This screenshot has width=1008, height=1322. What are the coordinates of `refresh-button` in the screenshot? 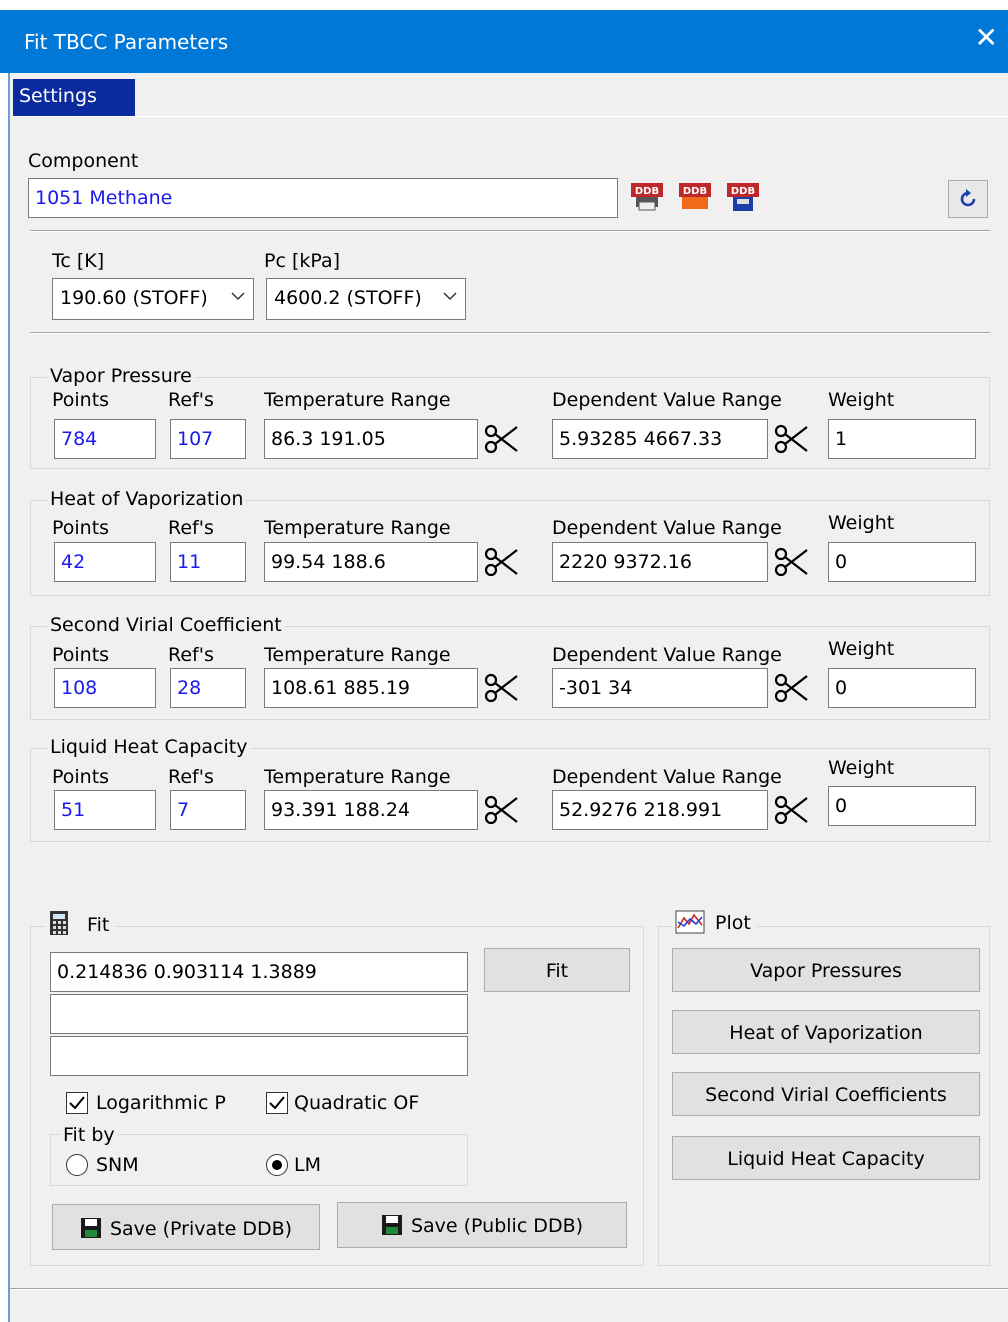 It's located at (968, 199).